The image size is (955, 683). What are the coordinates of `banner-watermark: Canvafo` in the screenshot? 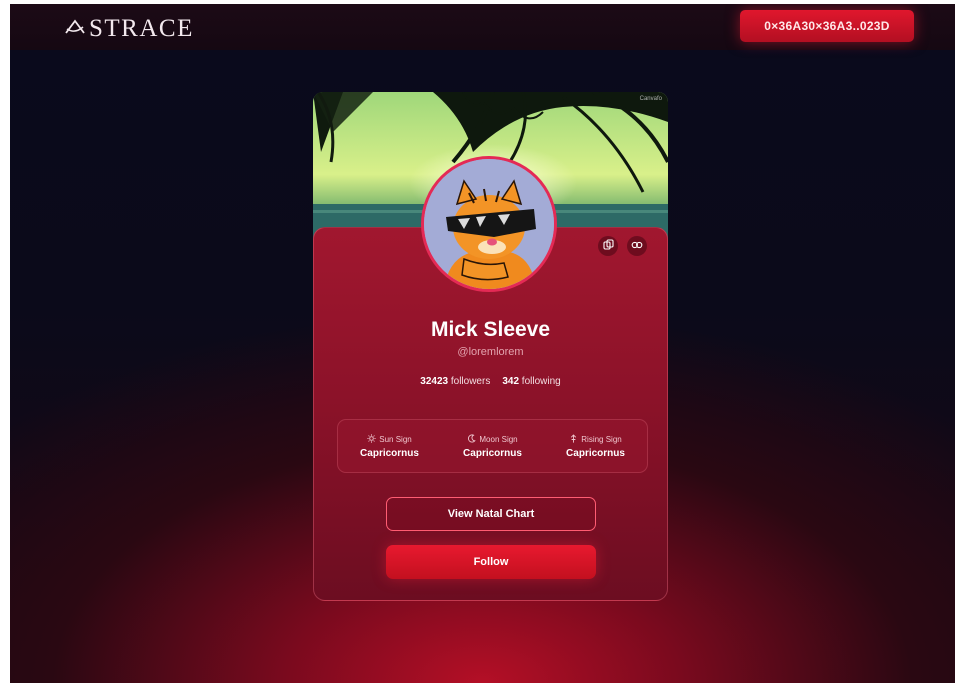 It's located at (650, 99).